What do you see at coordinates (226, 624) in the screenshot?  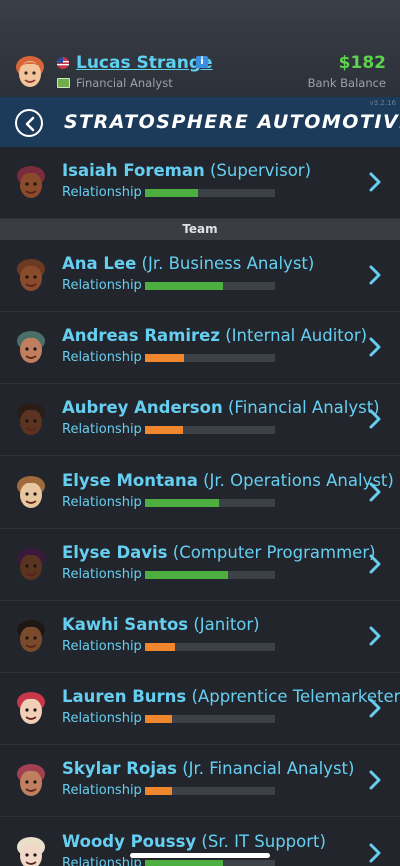 I see `person-role: (Janitor)` at bounding box center [226, 624].